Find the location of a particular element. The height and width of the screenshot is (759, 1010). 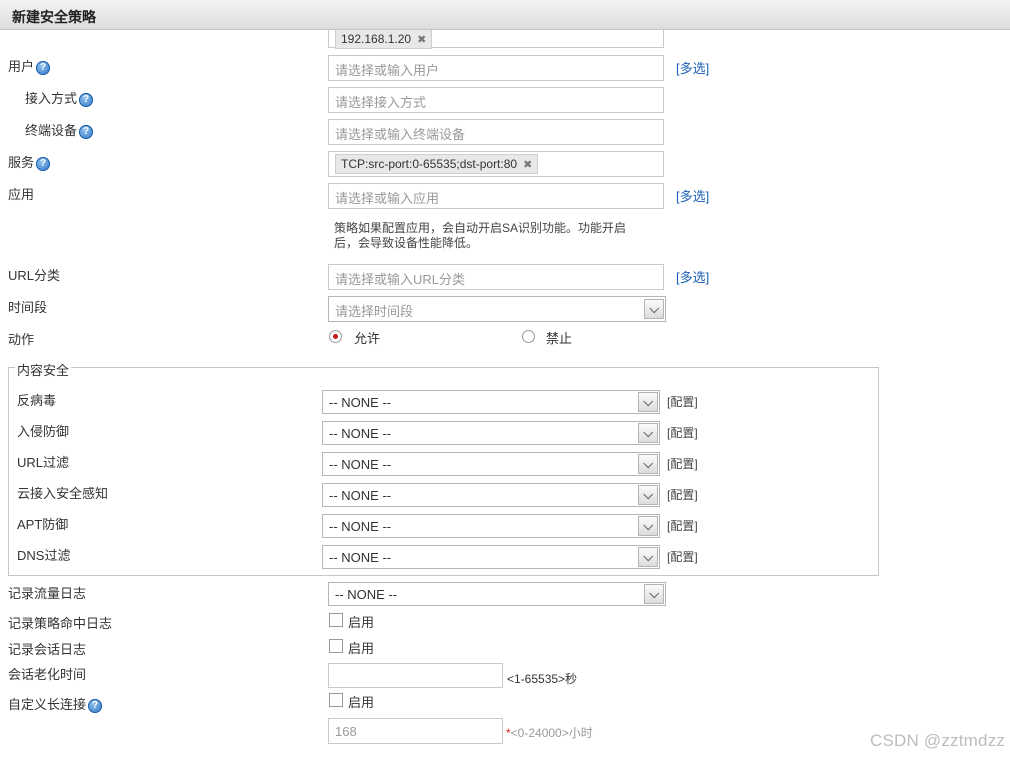

terminal-device-input: 请选择或输入终端设备 is located at coordinates (496, 132).